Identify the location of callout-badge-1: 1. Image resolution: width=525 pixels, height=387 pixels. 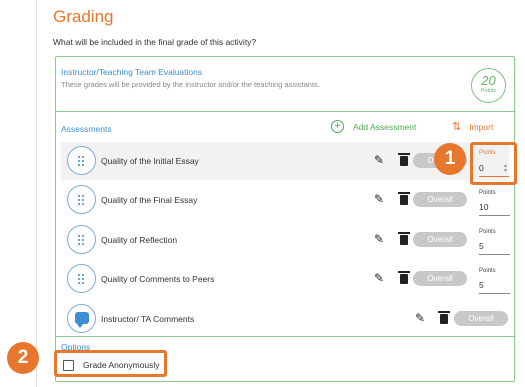
(450, 159).